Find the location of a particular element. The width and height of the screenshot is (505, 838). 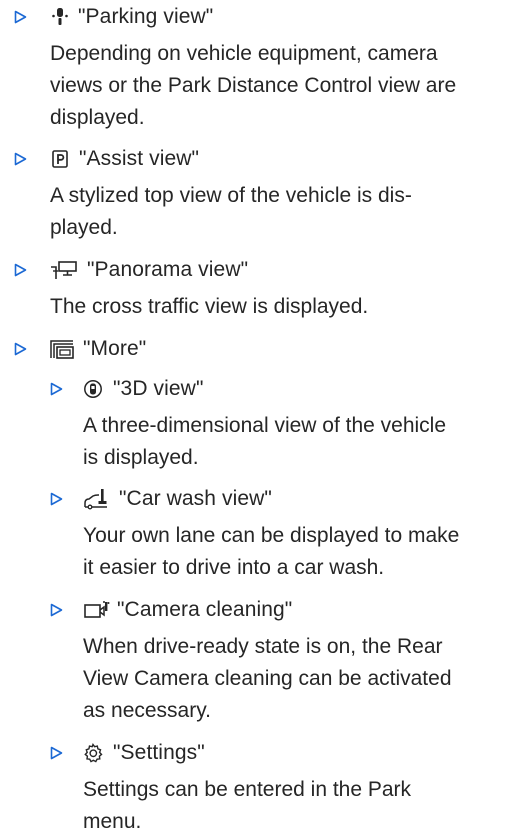

panorama-view-icon is located at coordinates (64, 270).